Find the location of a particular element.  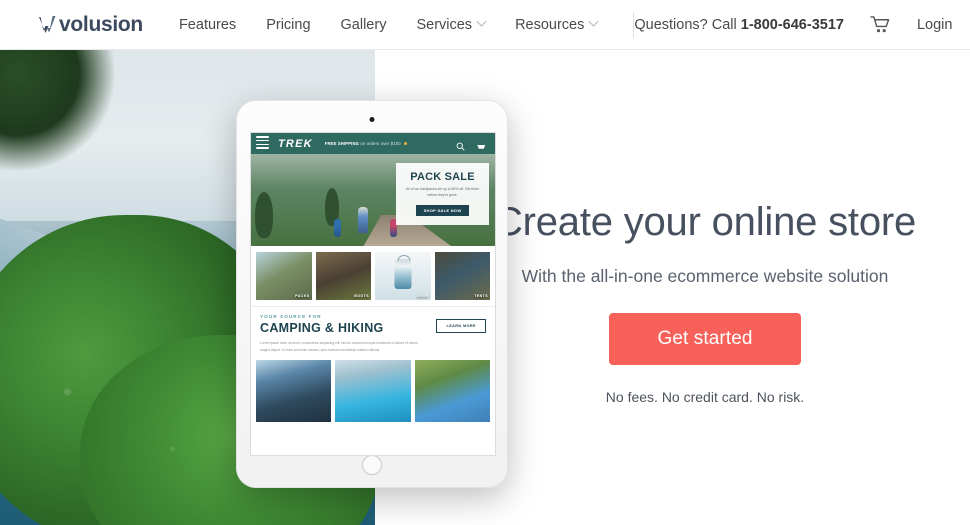

store-photo-hiker-woman is located at coordinates (373, 390).